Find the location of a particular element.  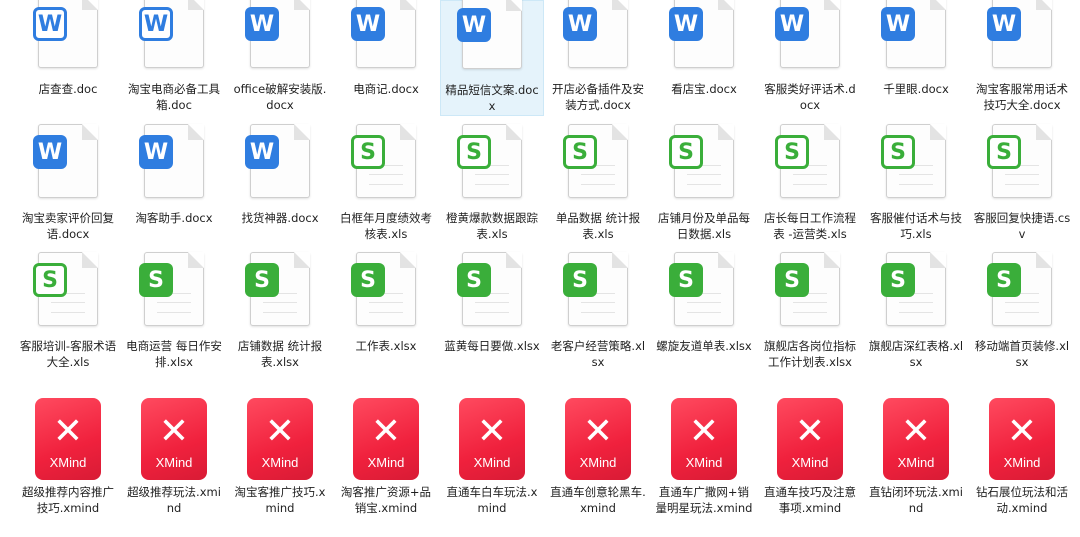

file-item: ✕ XMind 钻石展位玩法和活动.xmind is located at coordinates (1022, 462).